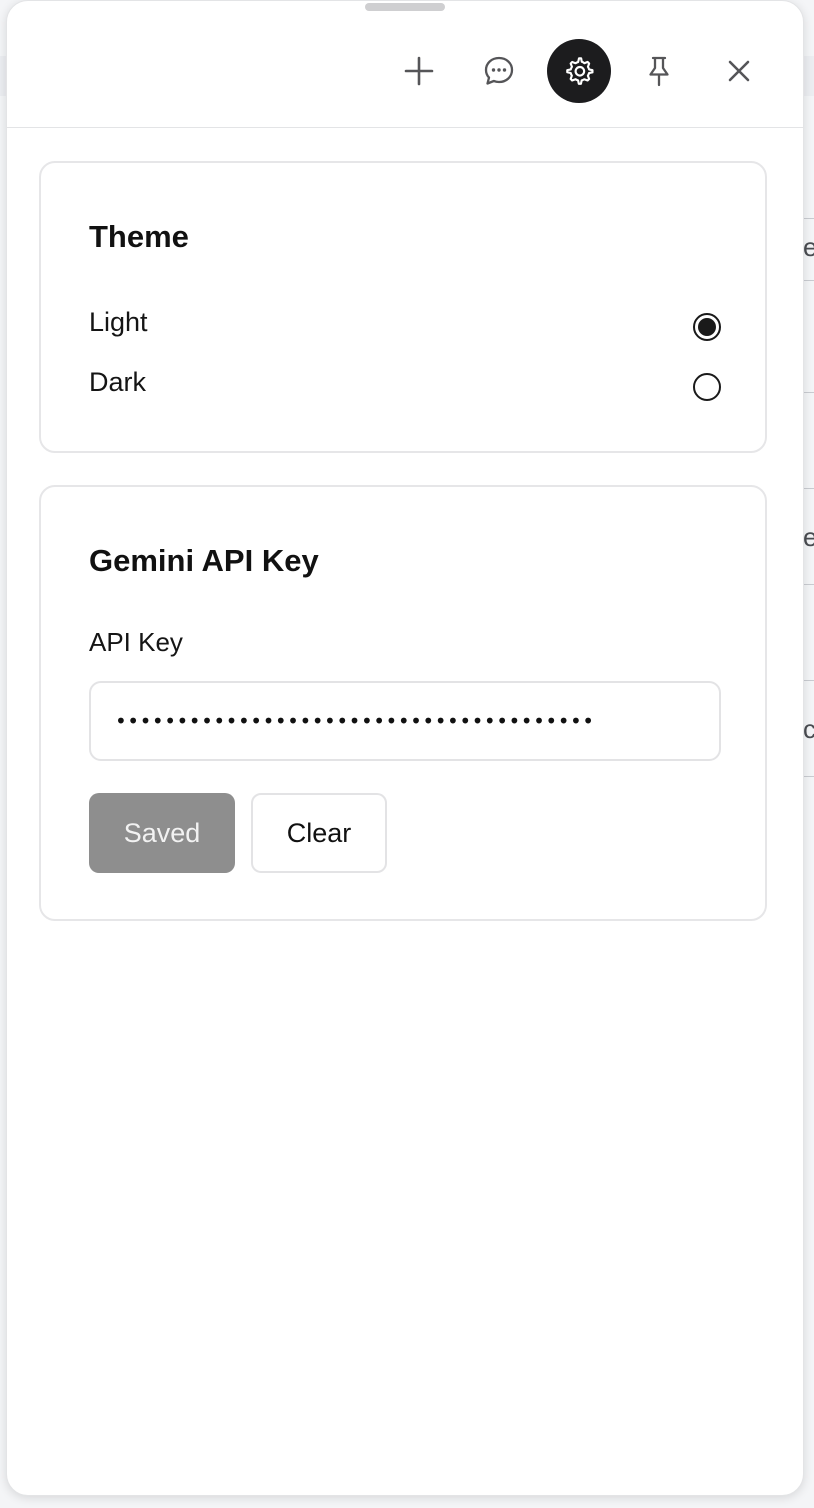 The height and width of the screenshot is (1508, 814). Describe the element at coordinates (118, 322) in the screenshot. I see `theme-option-light-label: Light` at that location.